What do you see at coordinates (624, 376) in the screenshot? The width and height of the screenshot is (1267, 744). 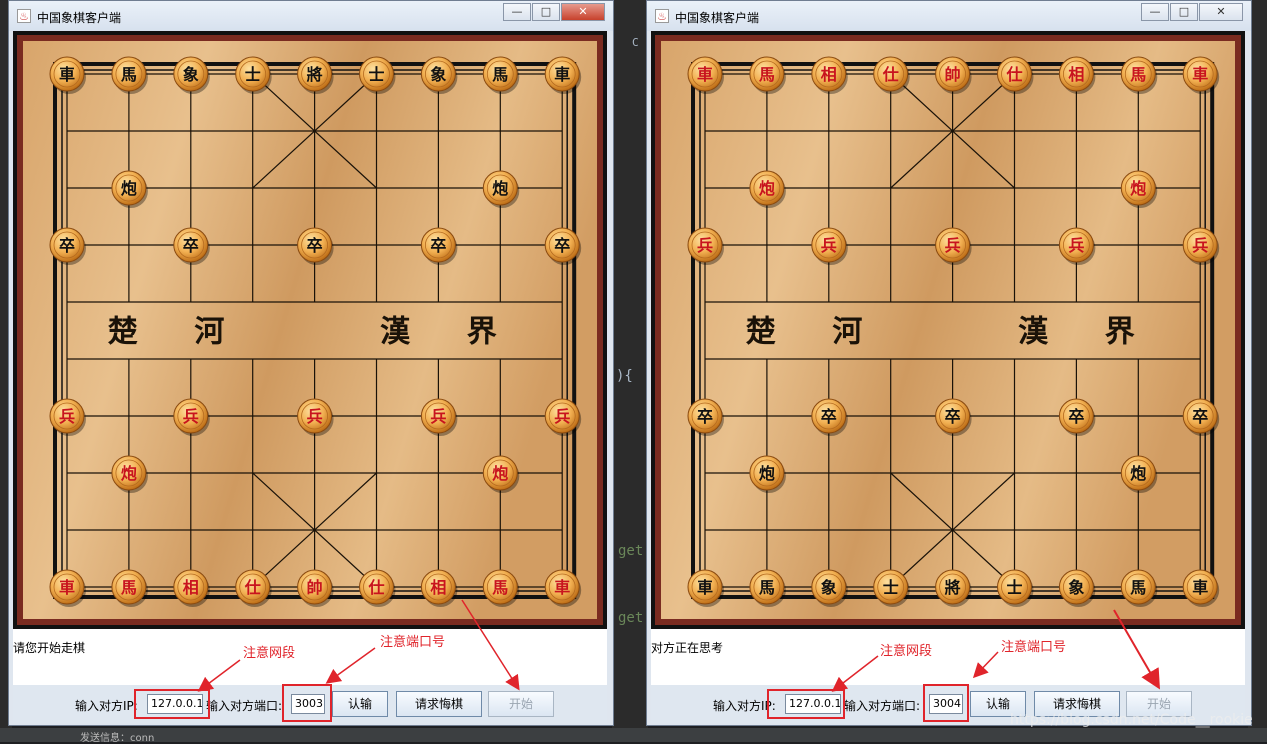 I see `ide-fragment: ){` at bounding box center [624, 376].